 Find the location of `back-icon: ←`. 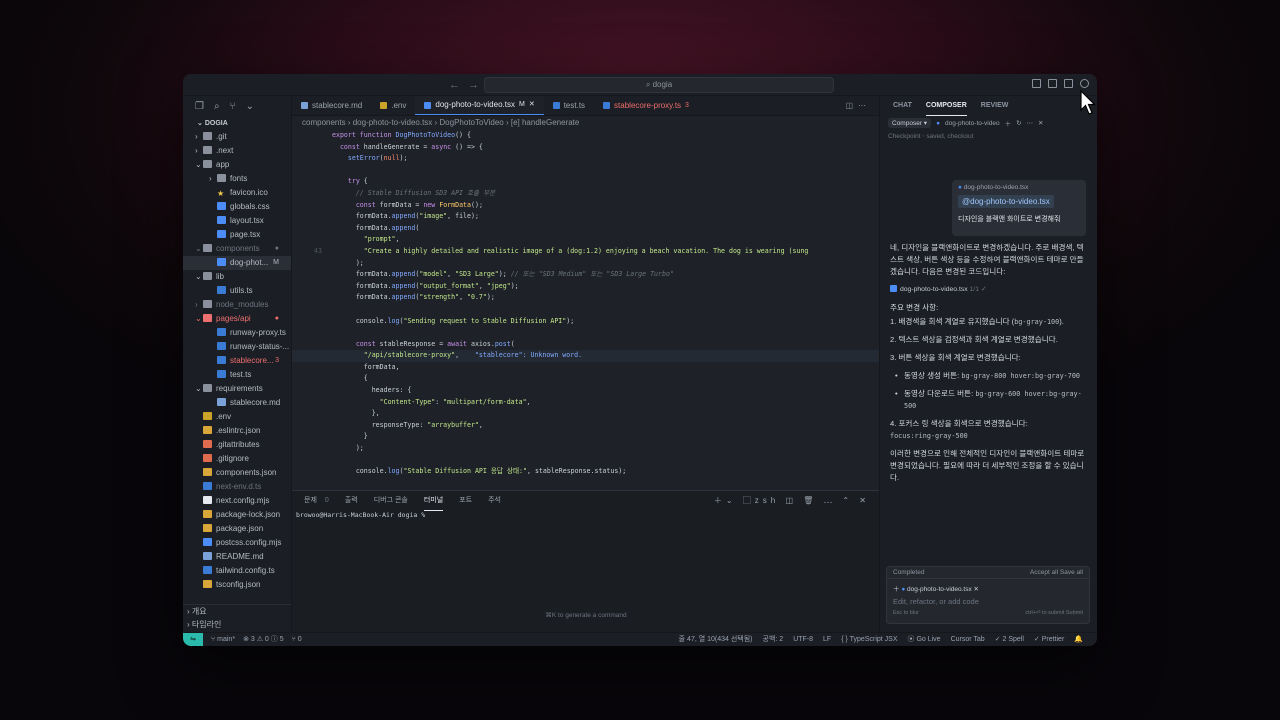

back-icon: ← is located at coordinates (458, 85).